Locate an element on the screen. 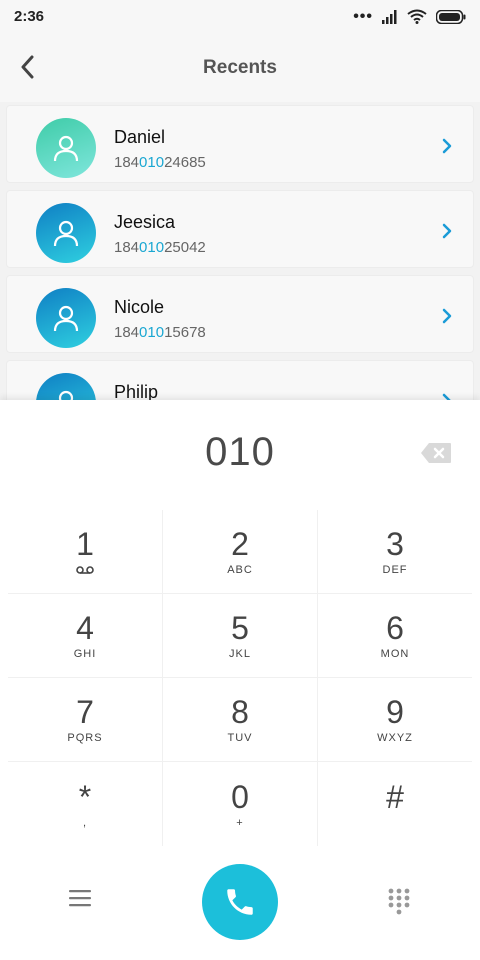  key-9: 9 WXYZ is located at coordinates (395, 719).